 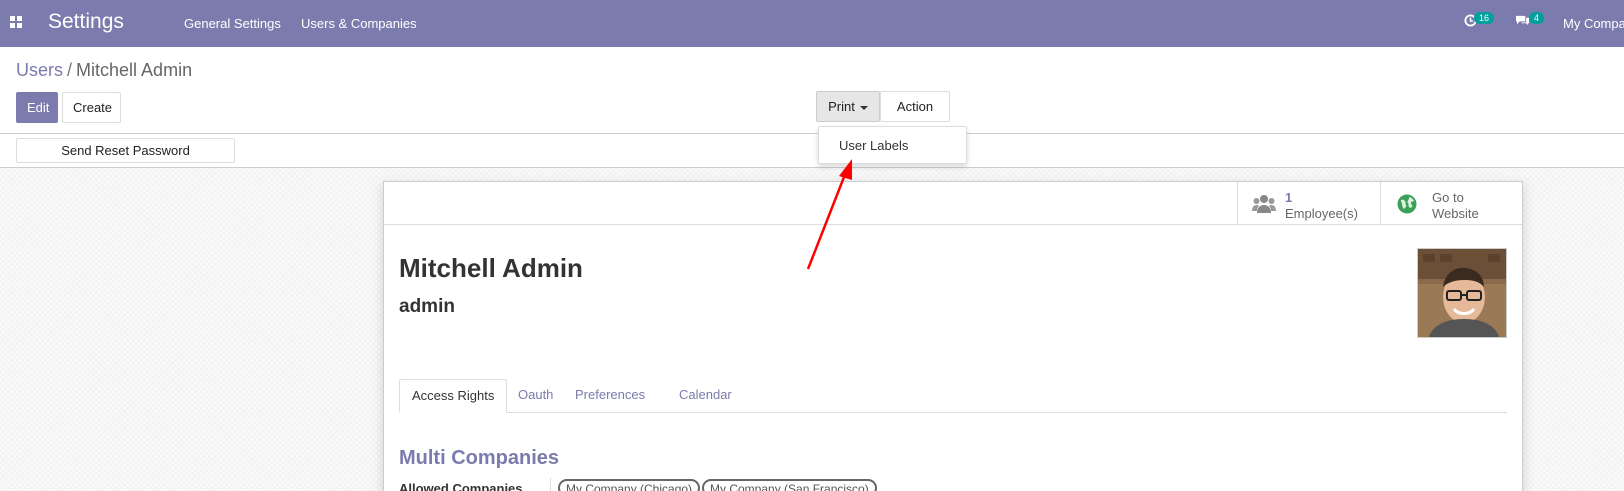 I want to click on website-label-line2: Website, so click(x=1455, y=213).